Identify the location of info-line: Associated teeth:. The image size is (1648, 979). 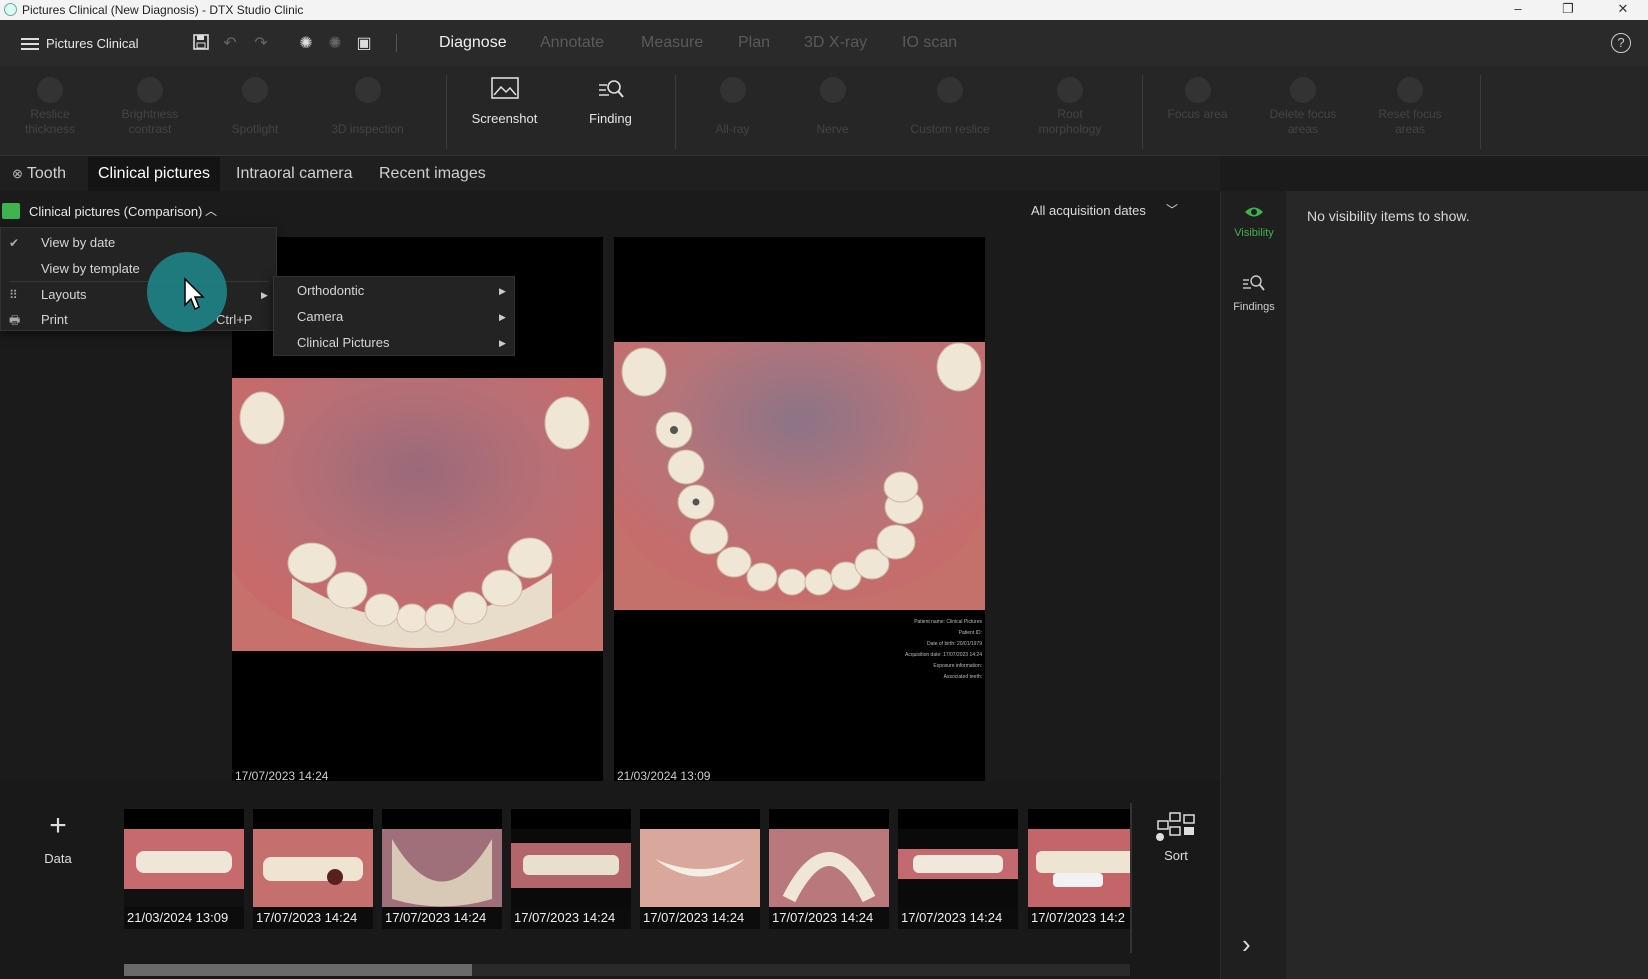
(962, 677).